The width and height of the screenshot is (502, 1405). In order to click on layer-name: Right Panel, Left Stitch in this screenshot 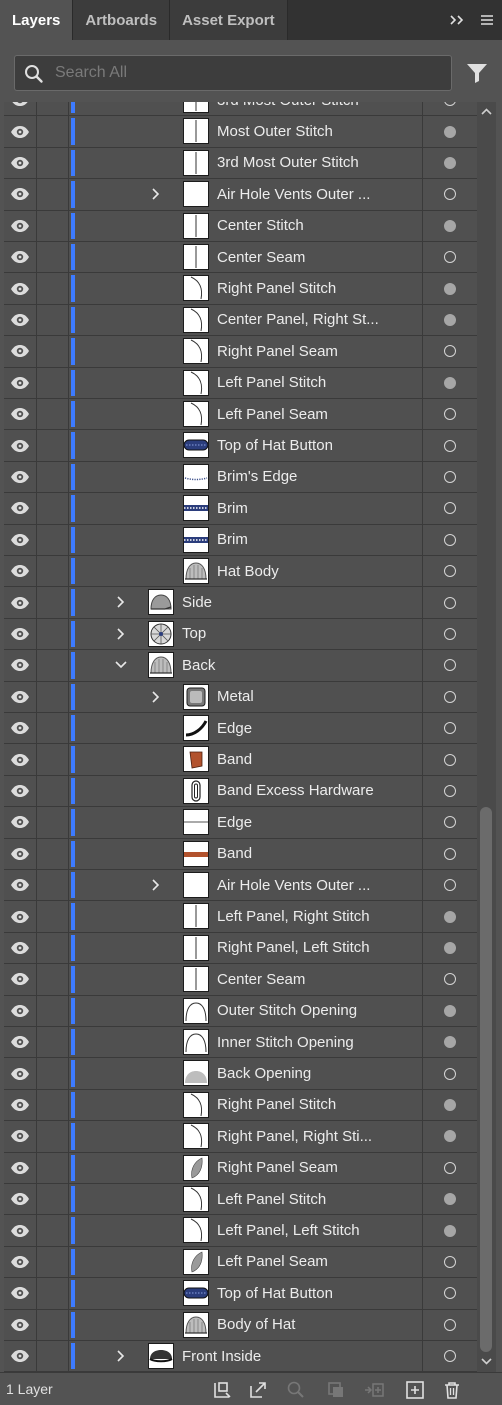, I will do `click(293, 948)`.